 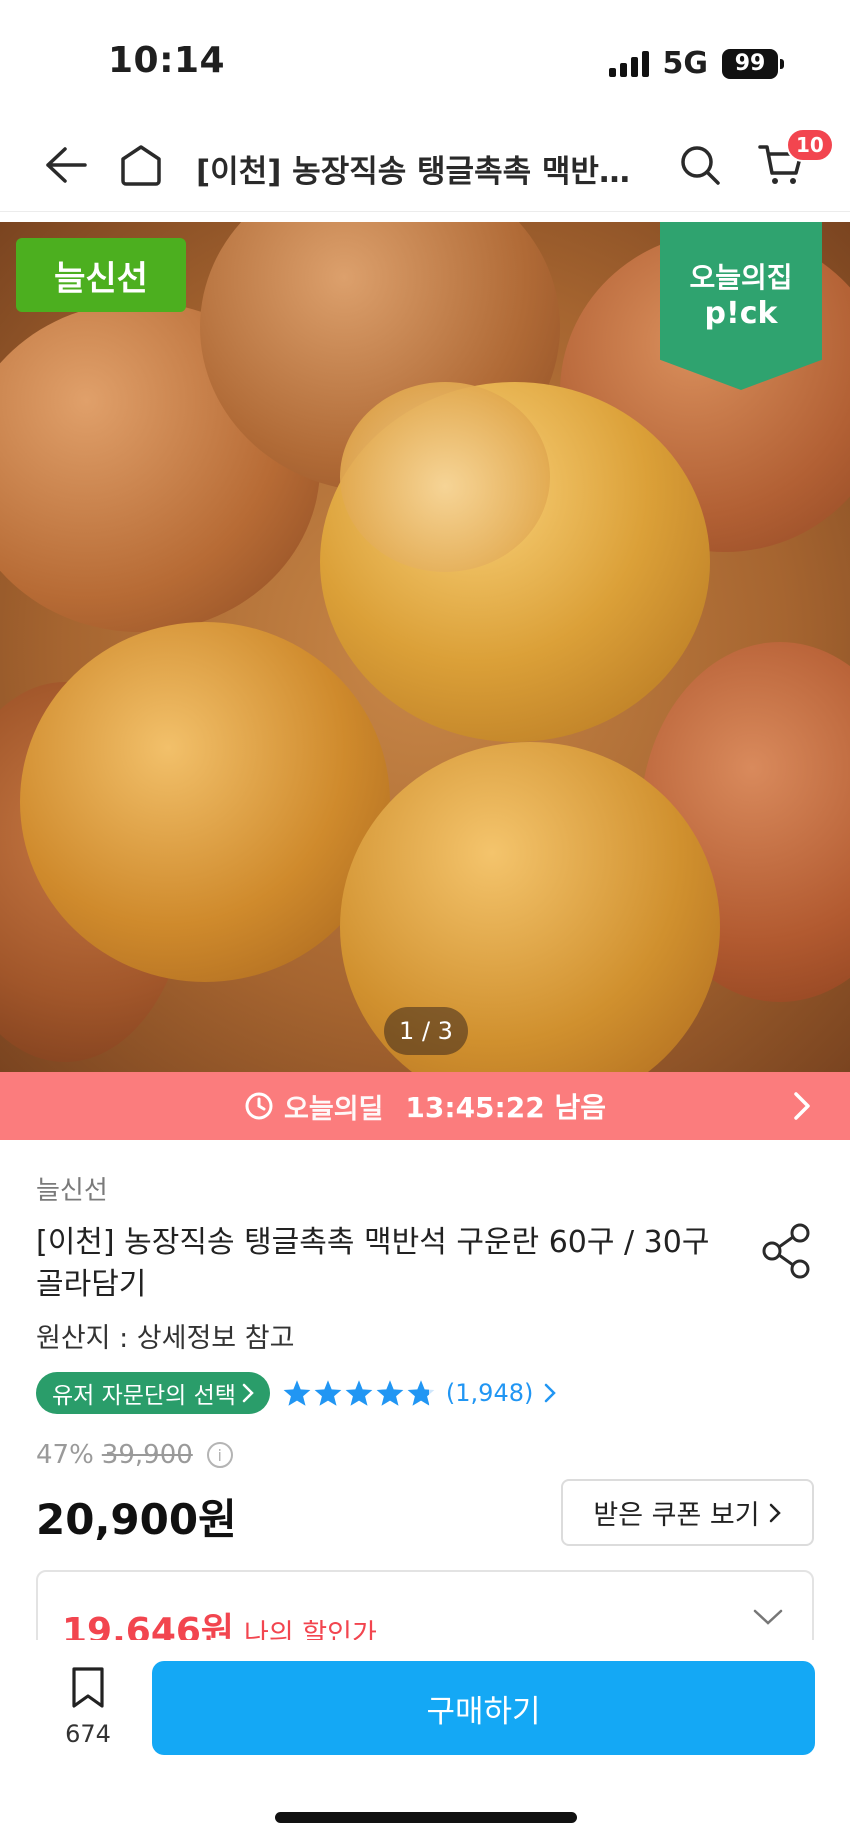 I want to click on battery-icon: 99, so click(x=753, y=63).